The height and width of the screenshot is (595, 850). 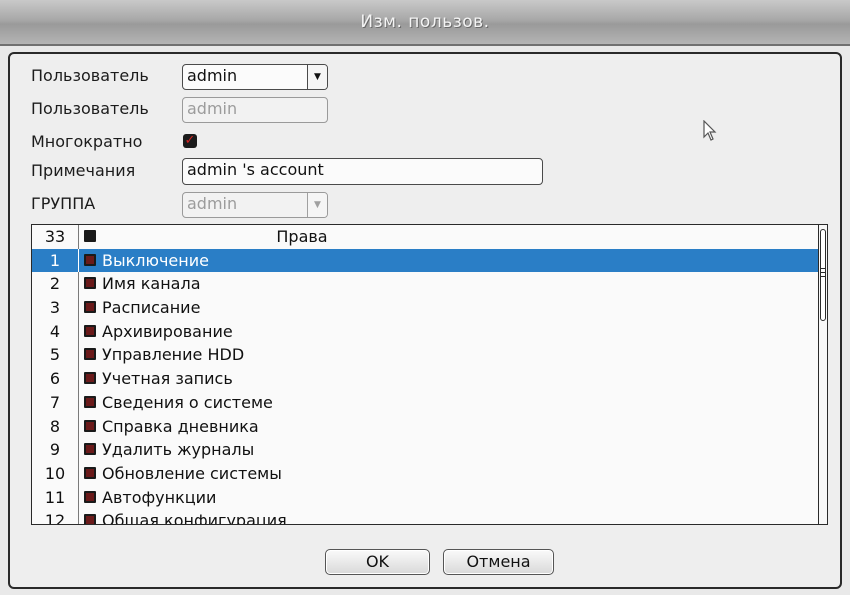 I want to click on rights-list-item: 7 Сведения о системе, so click(x=426, y=402).